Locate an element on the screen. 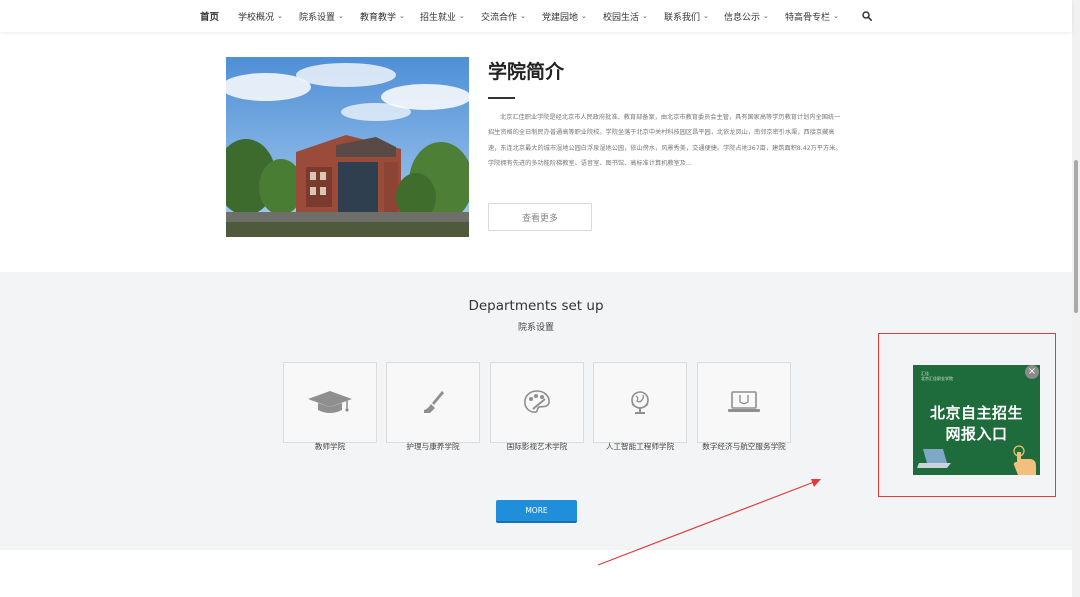 The height and width of the screenshot is (597, 1080). nav-item-education: 教育教学 ⌄ is located at coordinates (382, 16).